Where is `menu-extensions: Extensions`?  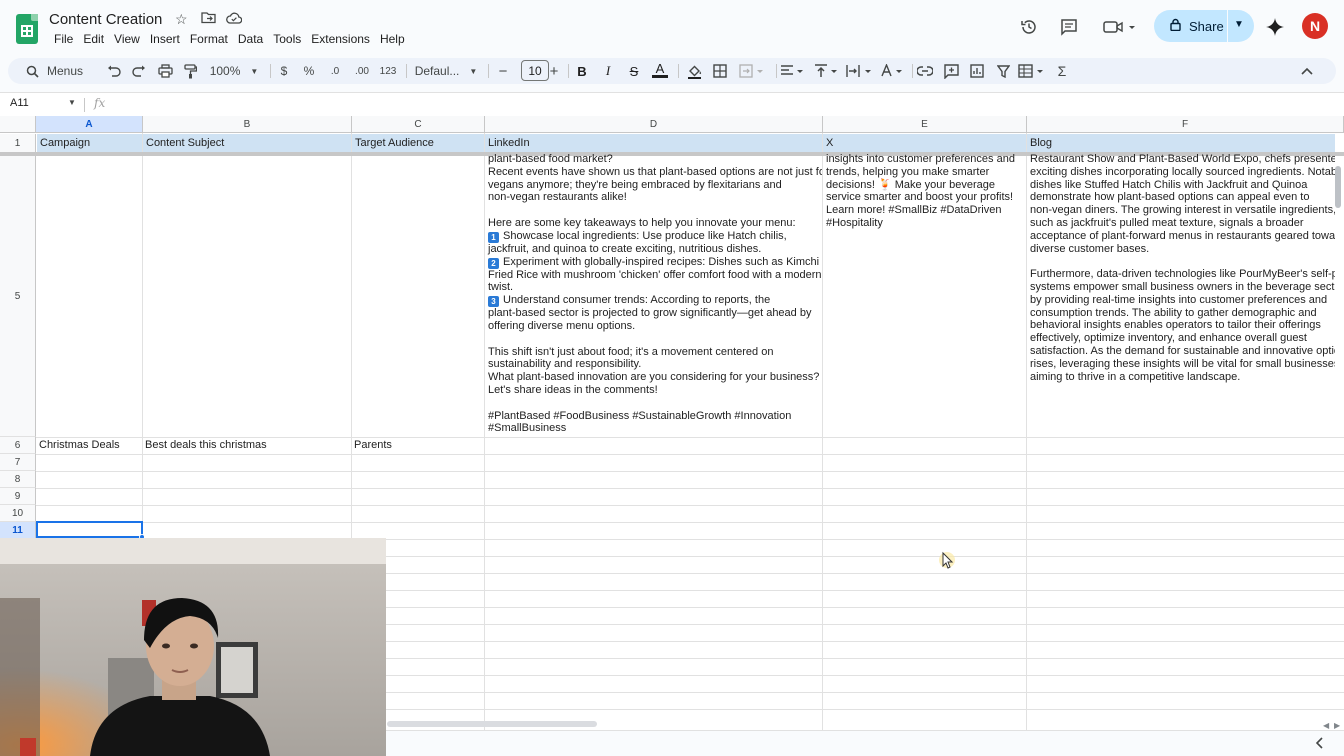 menu-extensions: Extensions is located at coordinates (340, 39).